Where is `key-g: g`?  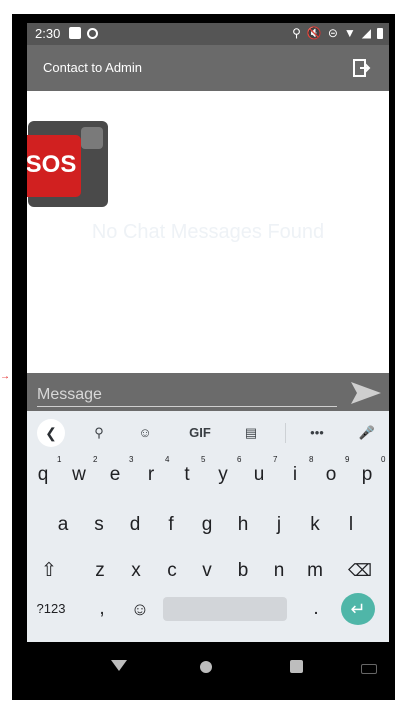 key-g: g is located at coordinates (207, 525).